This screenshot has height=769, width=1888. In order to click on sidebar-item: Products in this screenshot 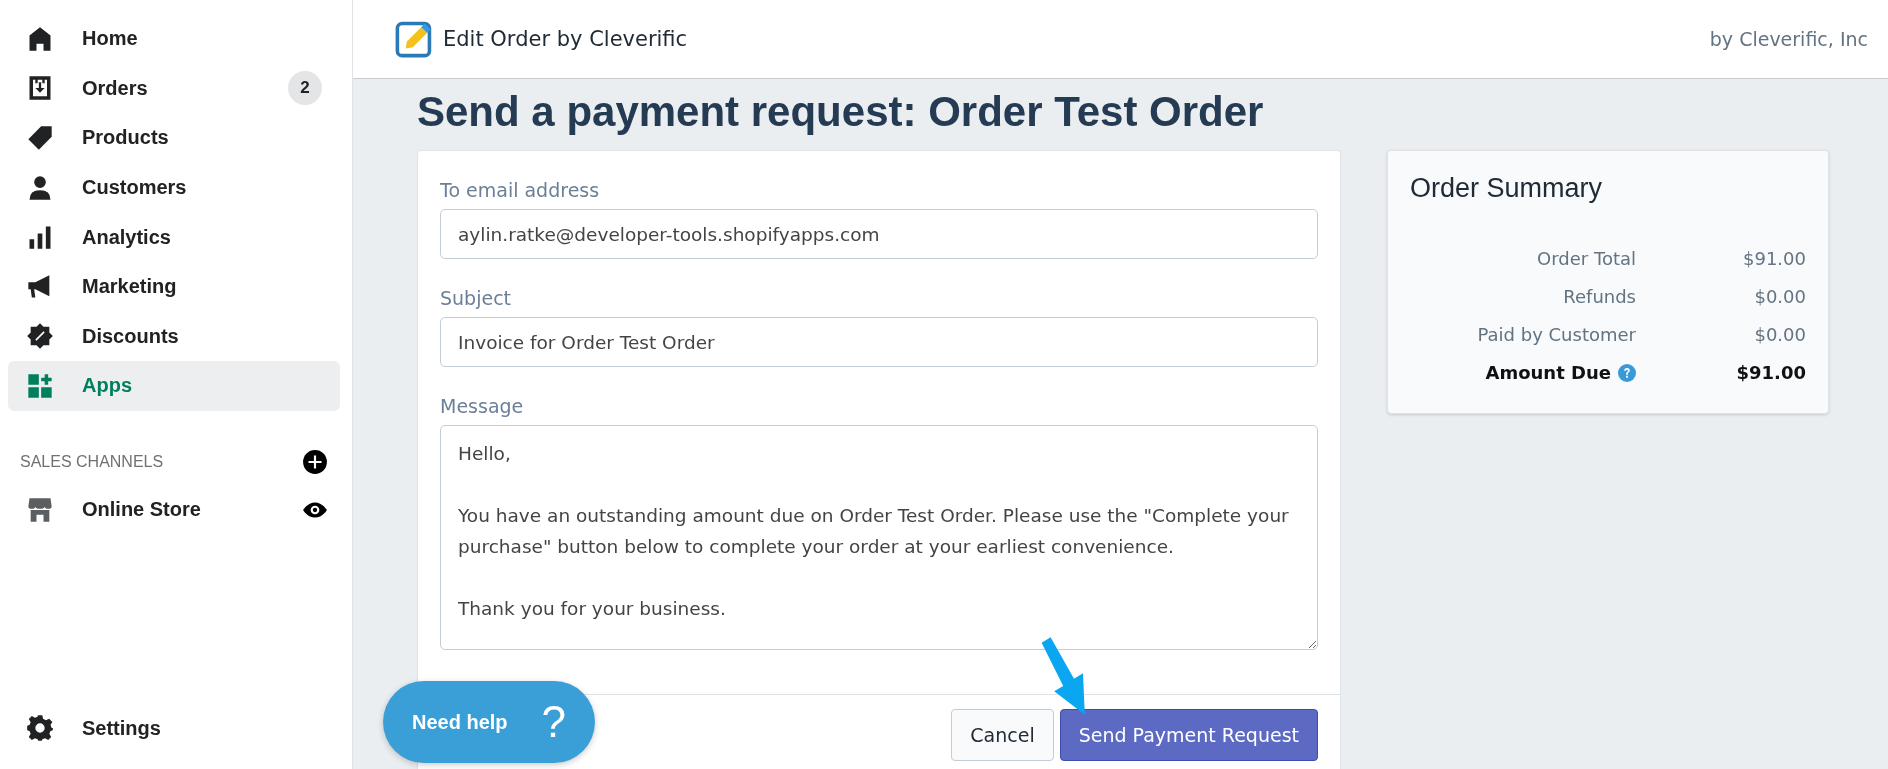, I will do `click(174, 138)`.